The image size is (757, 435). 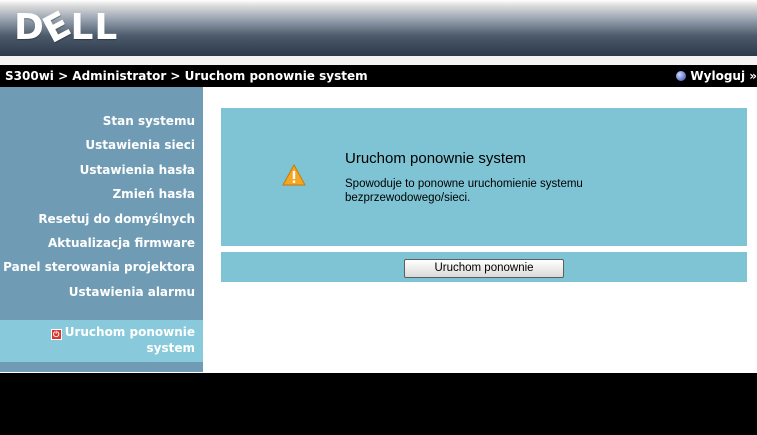 I want to click on logout-link: Wyloguj », so click(x=716, y=76).